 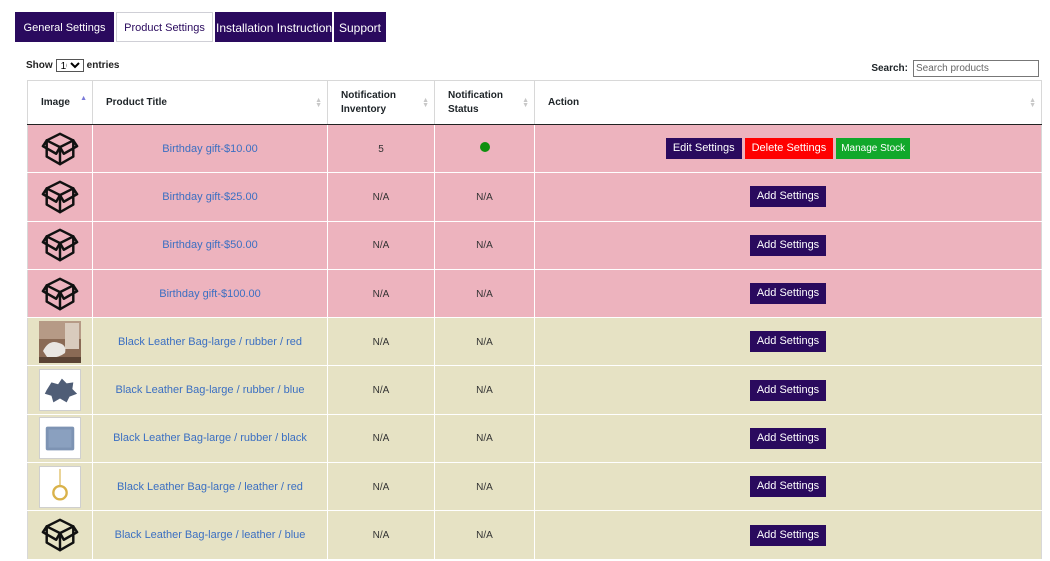 What do you see at coordinates (209, 197) in the screenshot?
I see `product-title-link: Birthday gift-$25.00` at bounding box center [209, 197].